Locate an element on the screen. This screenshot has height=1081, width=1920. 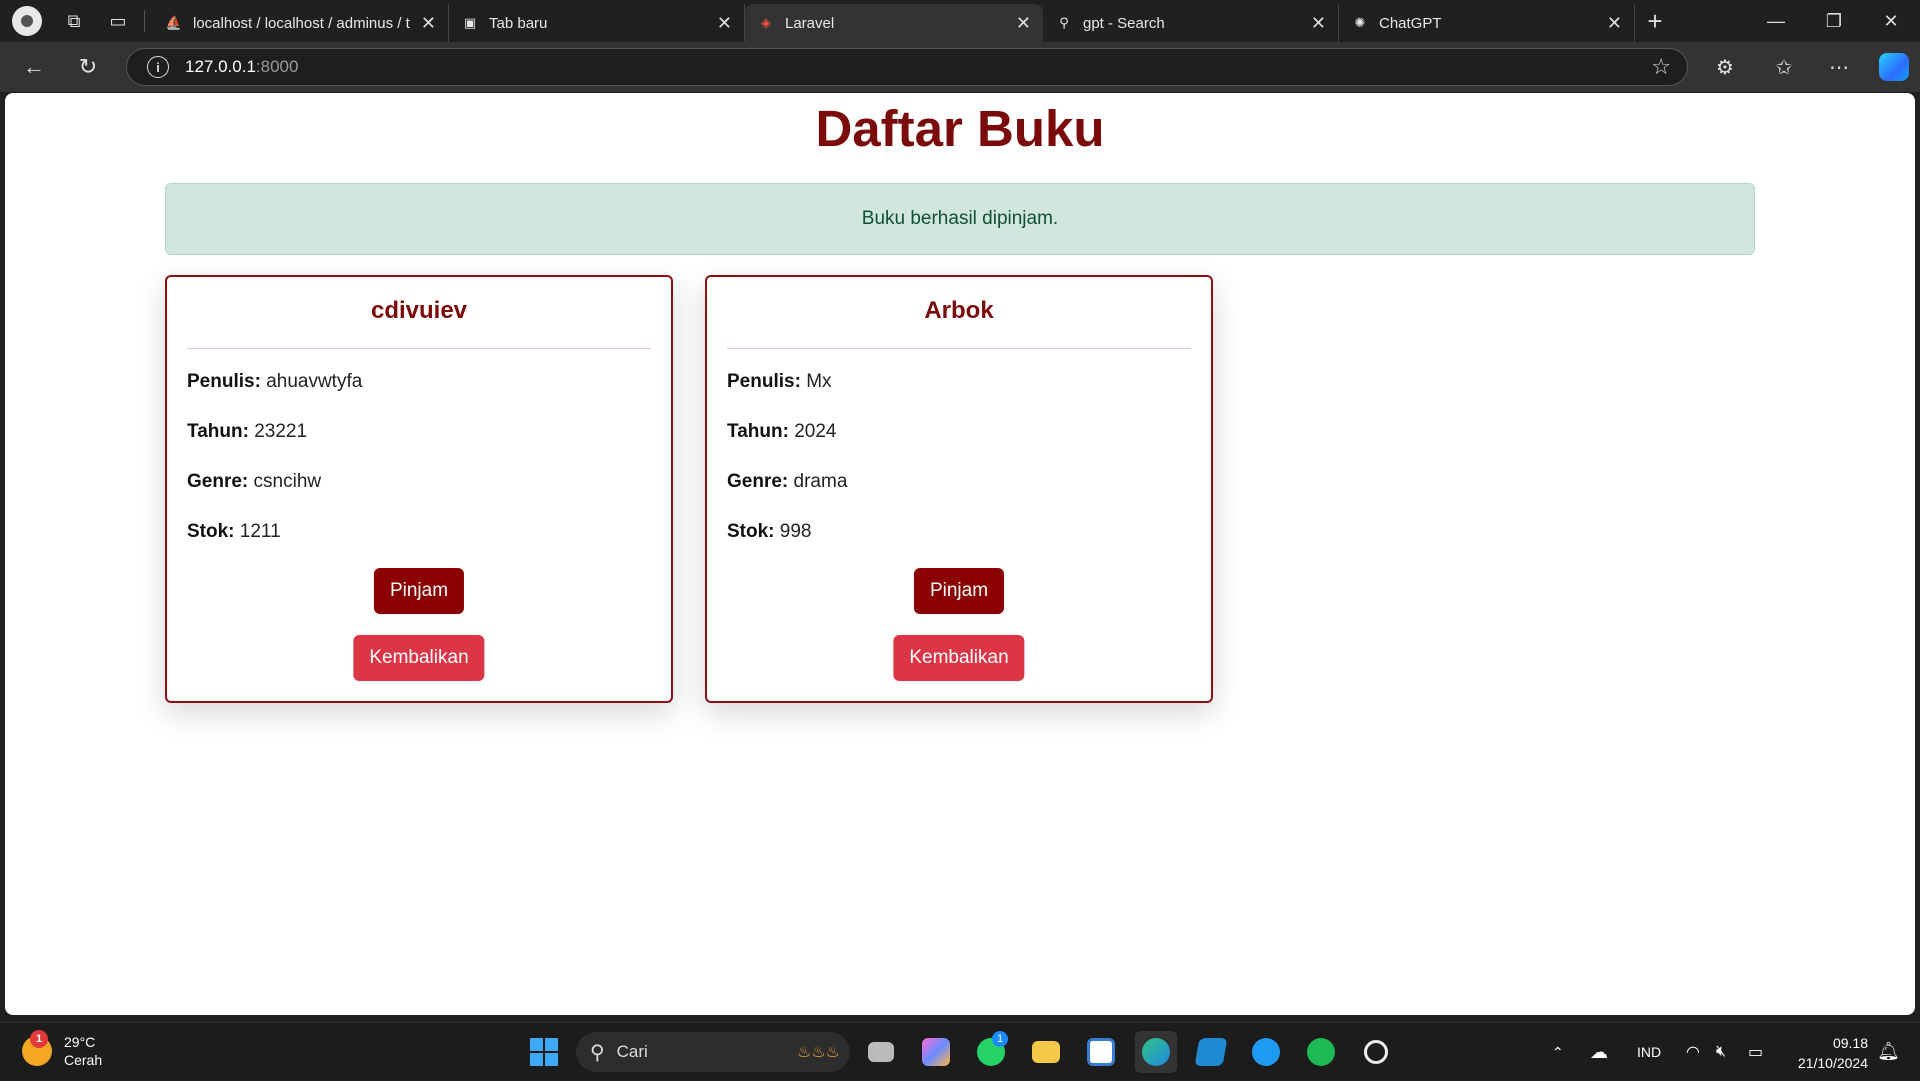
weather-temp: 29°C is located at coordinates (80, 1042).